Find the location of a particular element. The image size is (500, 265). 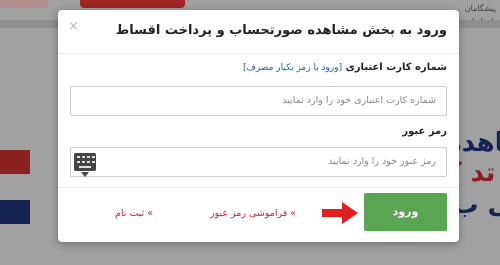

right-arrow-icon is located at coordinates (340, 213).